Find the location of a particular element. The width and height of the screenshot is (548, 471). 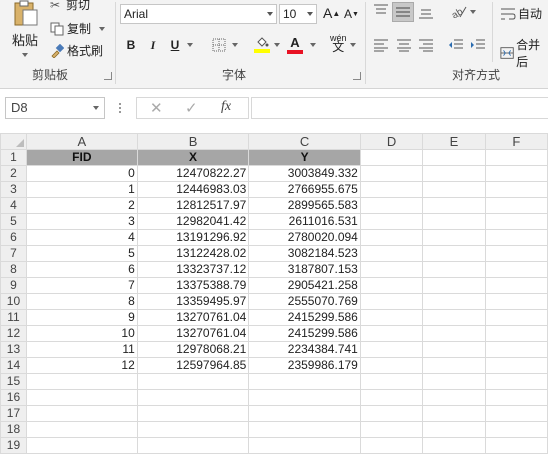

cell: 3082184.523 is located at coordinates (304, 253).